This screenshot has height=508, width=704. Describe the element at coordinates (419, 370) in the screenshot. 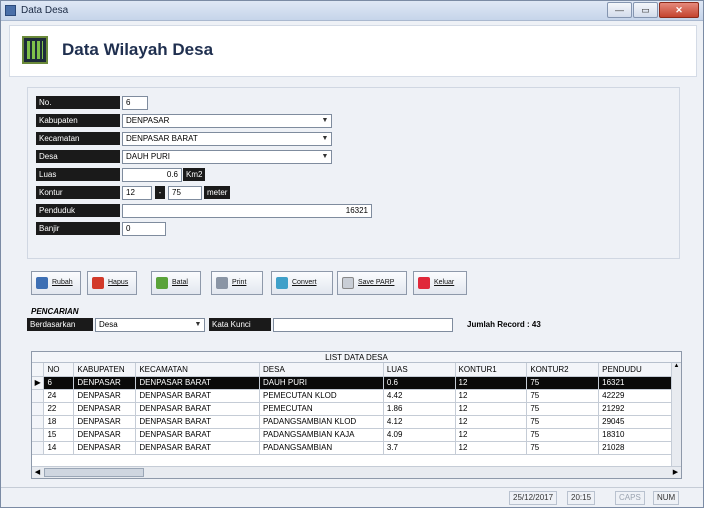

I see `col-header-luas: LUAS` at that location.